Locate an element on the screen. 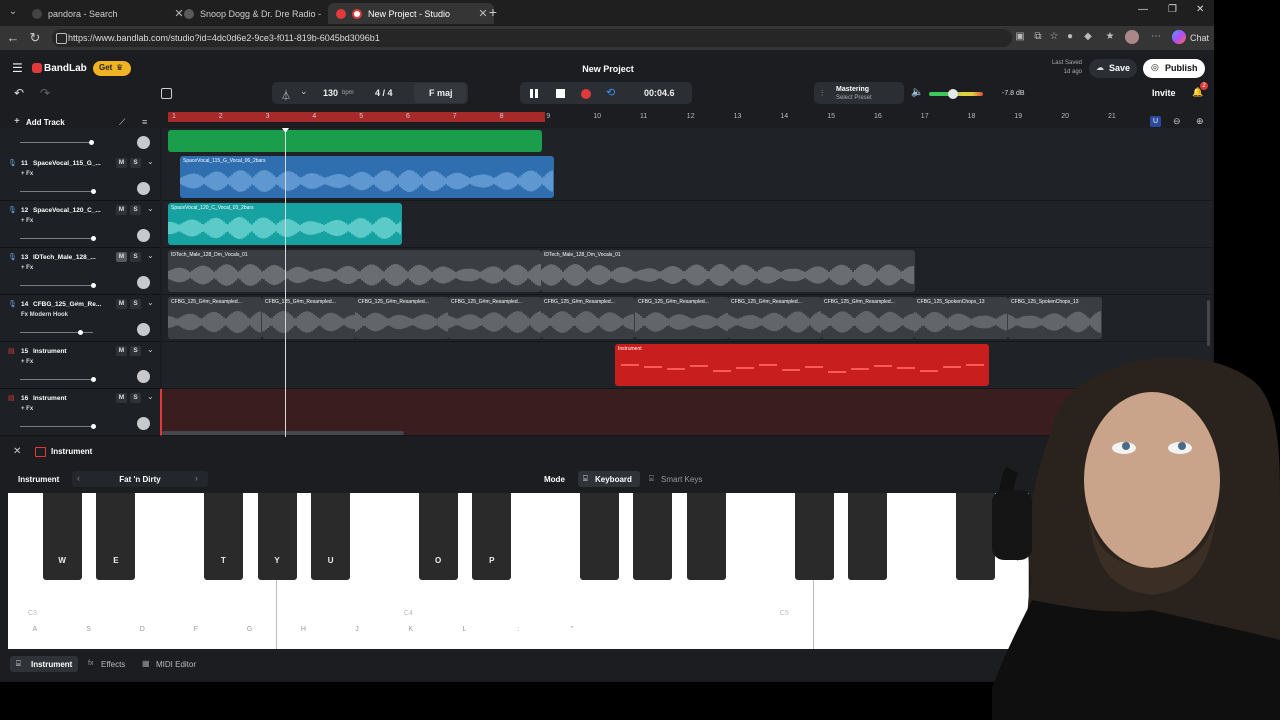 The width and height of the screenshot is (1280, 720). piano-black-key: W is located at coordinates (62, 536).